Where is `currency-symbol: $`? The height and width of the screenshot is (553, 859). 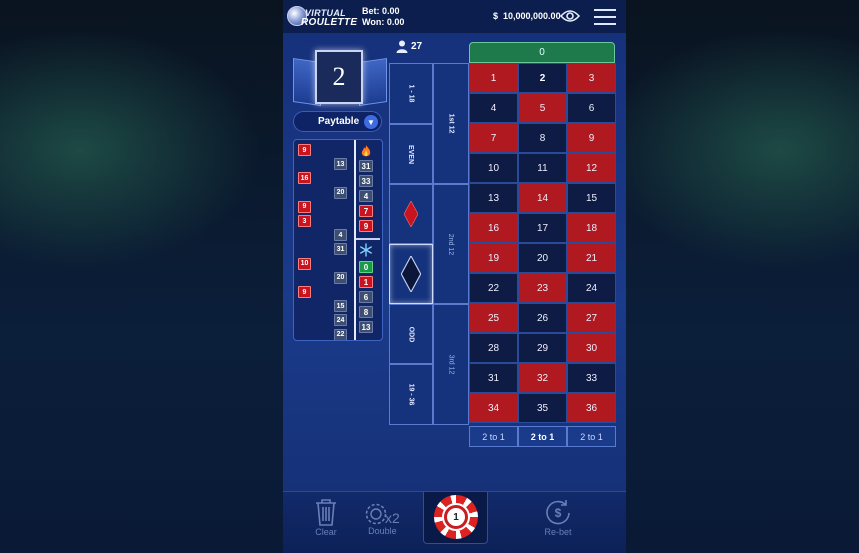 currency-symbol: $ is located at coordinates (496, 16).